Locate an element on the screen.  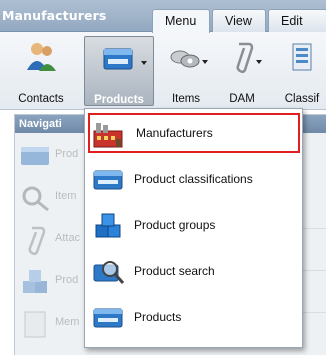
menu-item-label: Products is located at coordinates (158, 317).